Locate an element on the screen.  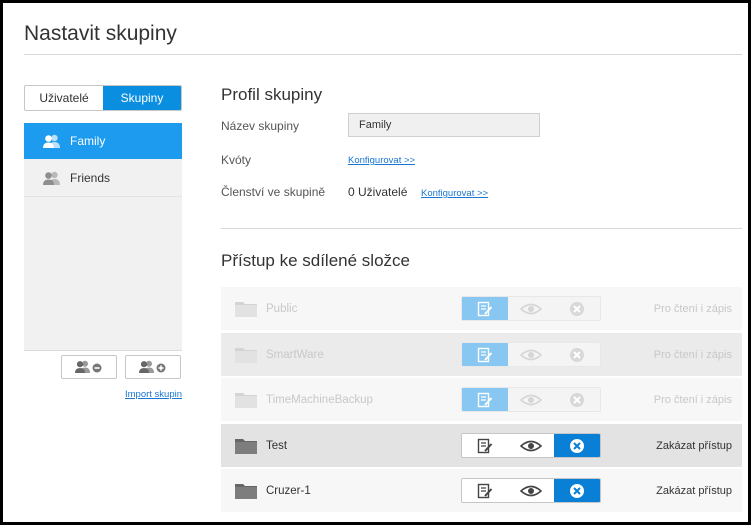
share-name: Public is located at coordinates (282, 308).